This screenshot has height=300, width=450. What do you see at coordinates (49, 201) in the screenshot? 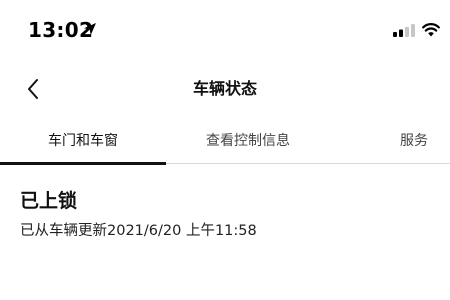
I see `lock-status: 已上锁` at bounding box center [49, 201].